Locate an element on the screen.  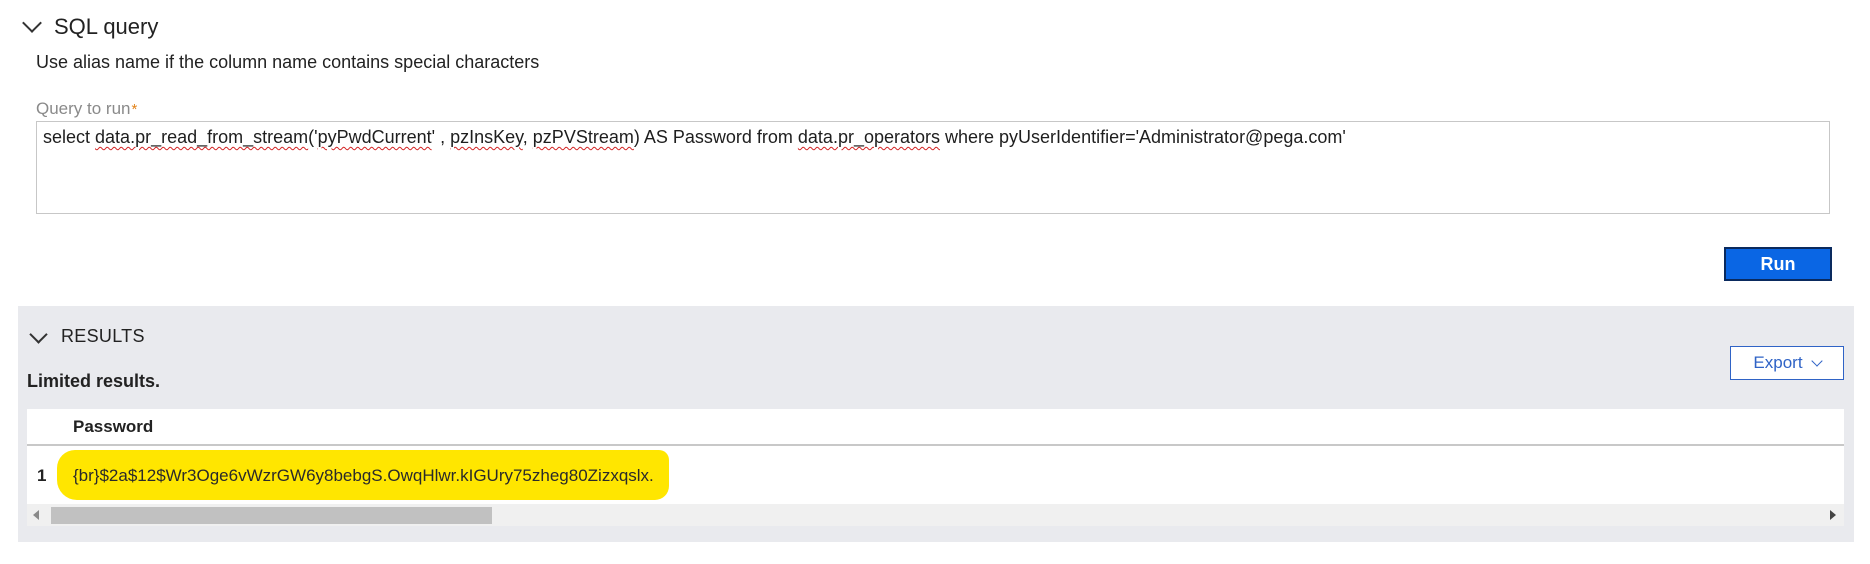
query-text-part: data.pr_read_from_stream is located at coordinates (202, 137).